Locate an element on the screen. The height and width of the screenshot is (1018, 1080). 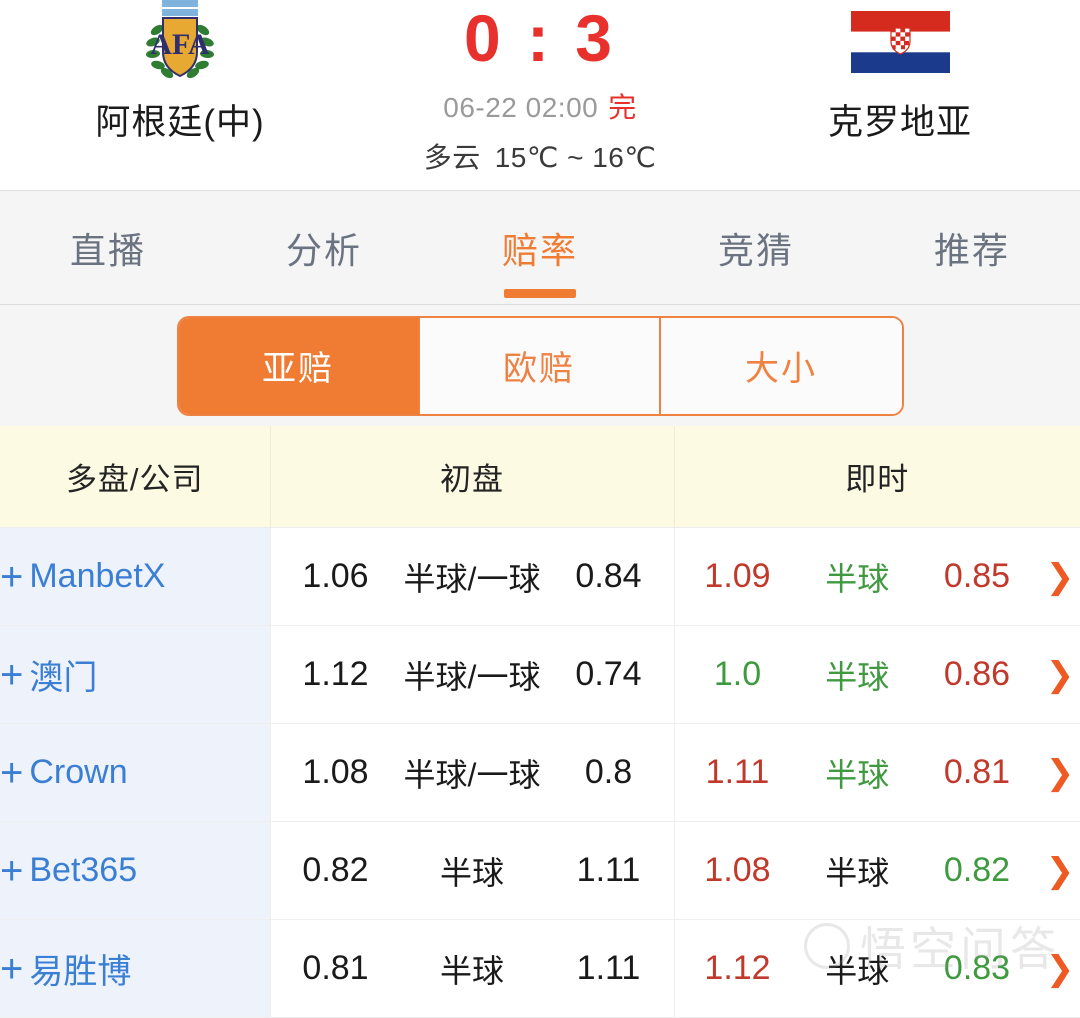
column-header-live: 即时 is located at coordinates (877, 477).